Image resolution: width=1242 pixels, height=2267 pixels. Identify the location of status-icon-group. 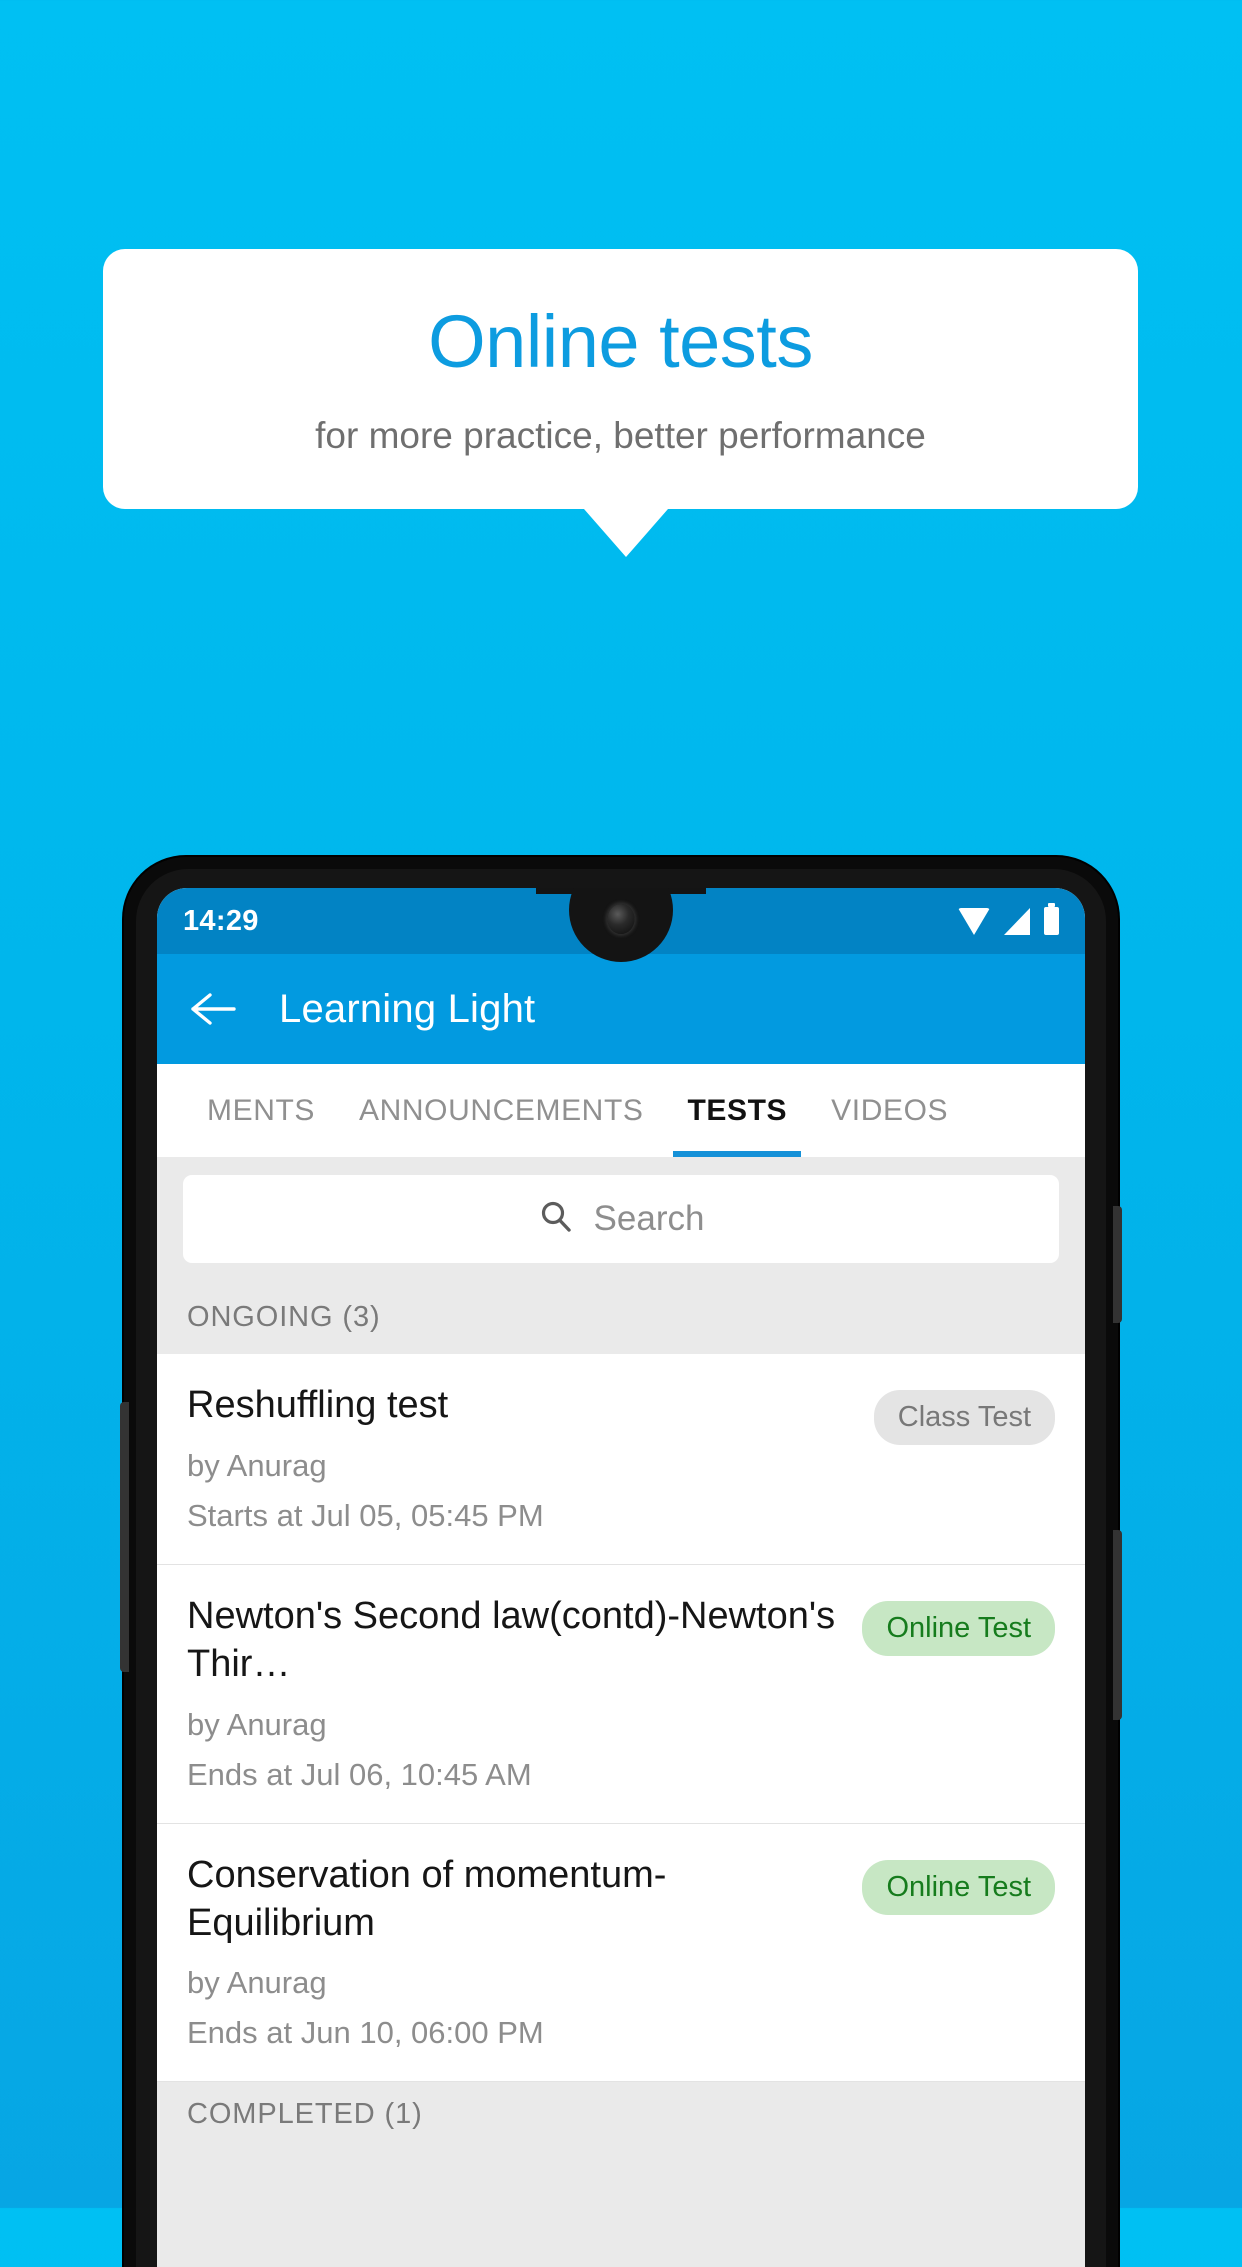
(1008, 919).